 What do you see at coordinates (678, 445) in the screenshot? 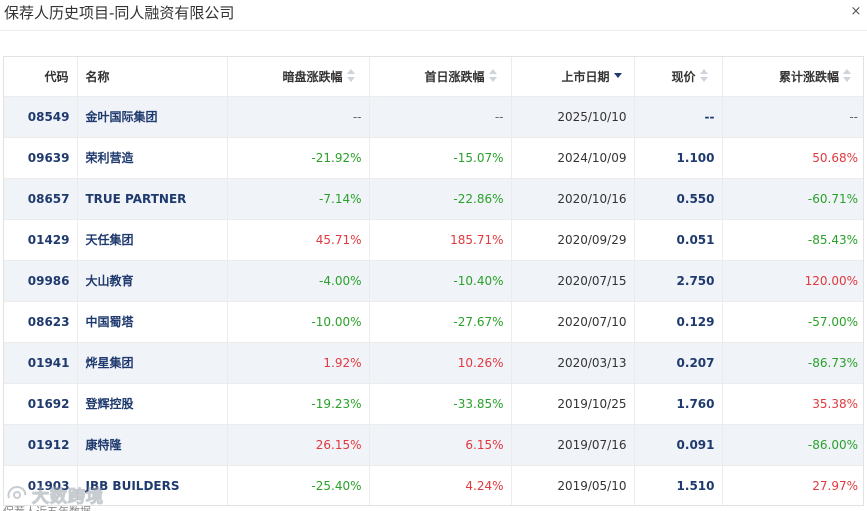
I see `current-price-cell: 0.091` at bounding box center [678, 445].